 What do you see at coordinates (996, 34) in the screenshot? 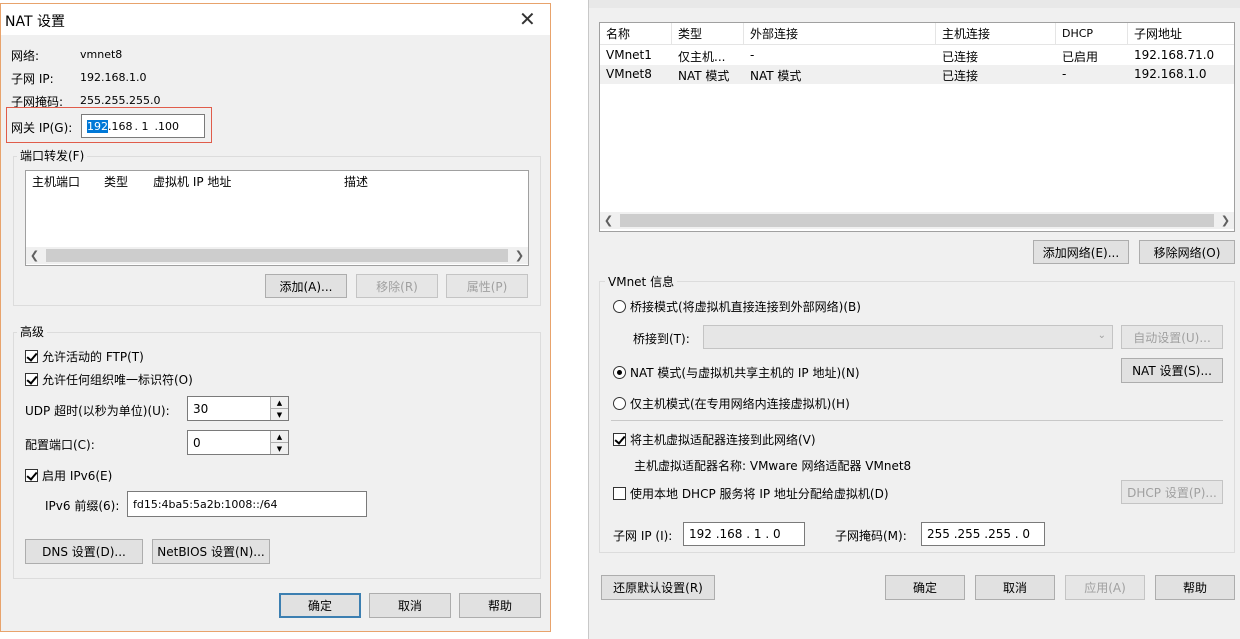
I see `column-header-host: 主机连接` at bounding box center [996, 34].